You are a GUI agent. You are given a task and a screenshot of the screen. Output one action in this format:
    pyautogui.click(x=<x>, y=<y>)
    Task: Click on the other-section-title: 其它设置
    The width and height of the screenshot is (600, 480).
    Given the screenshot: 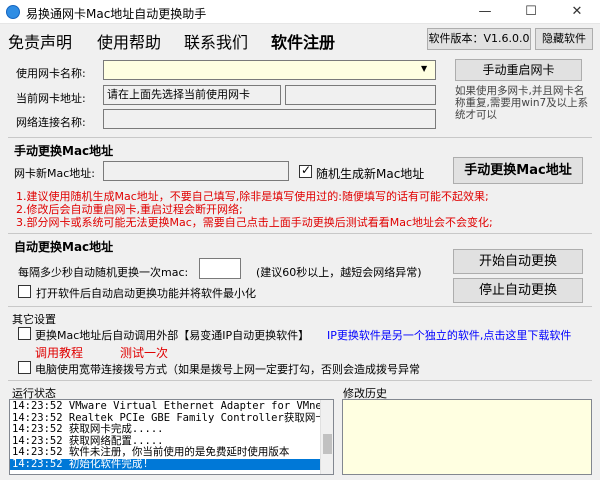 What is the action you would take?
    pyautogui.click(x=34, y=319)
    